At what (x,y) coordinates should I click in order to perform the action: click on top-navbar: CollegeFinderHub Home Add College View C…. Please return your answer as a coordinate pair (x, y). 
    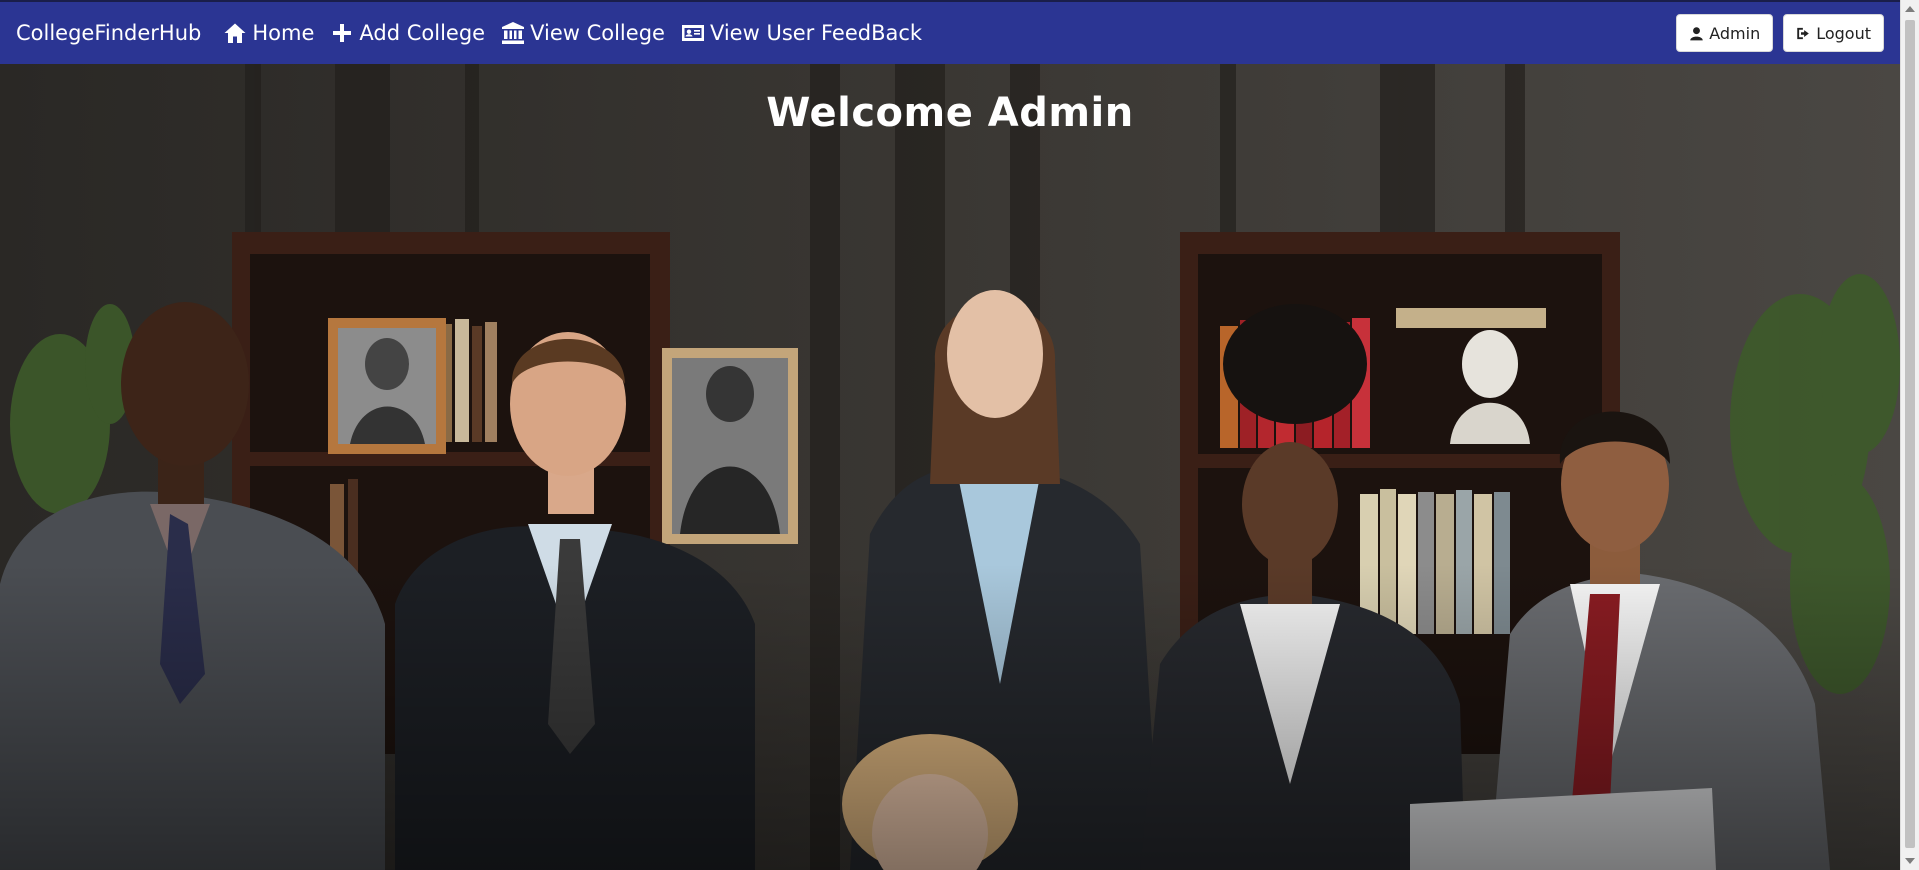
    Looking at the image, I should click on (950, 32).